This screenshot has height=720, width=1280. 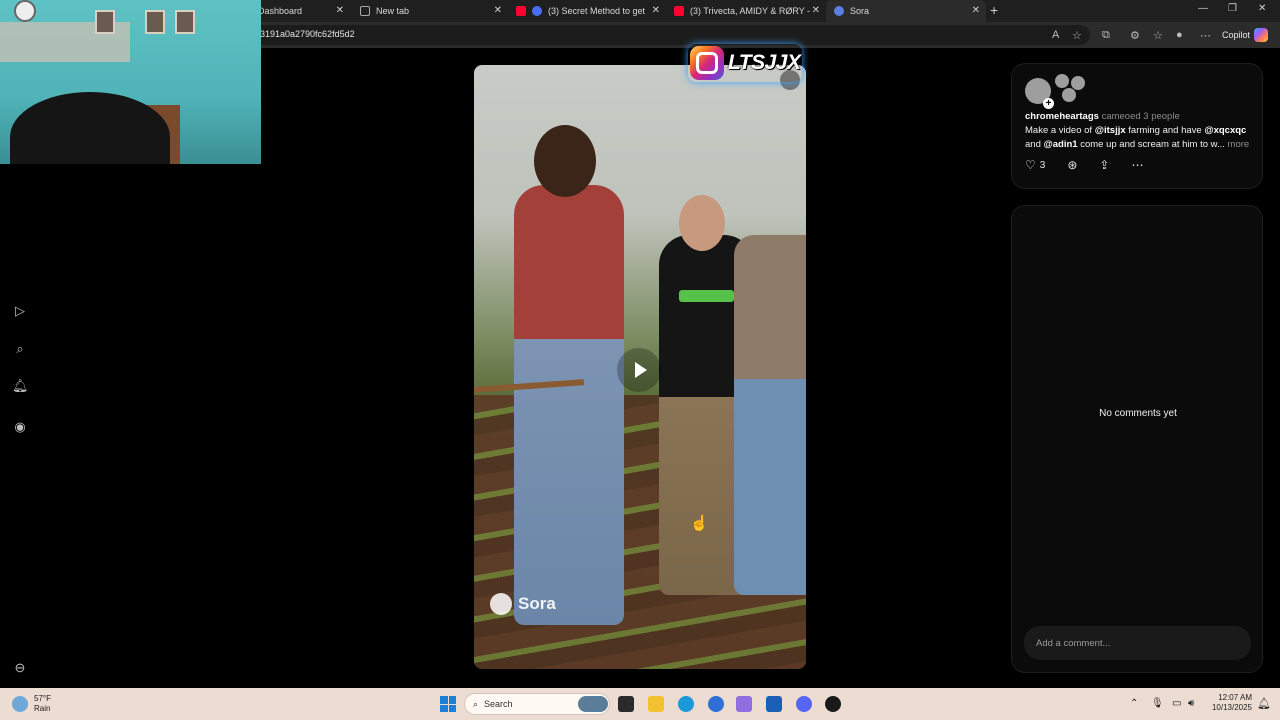 What do you see at coordinates (42, 698) in the screenshot?
I see `temperature: 57°F` at bounding box center [42, 698].